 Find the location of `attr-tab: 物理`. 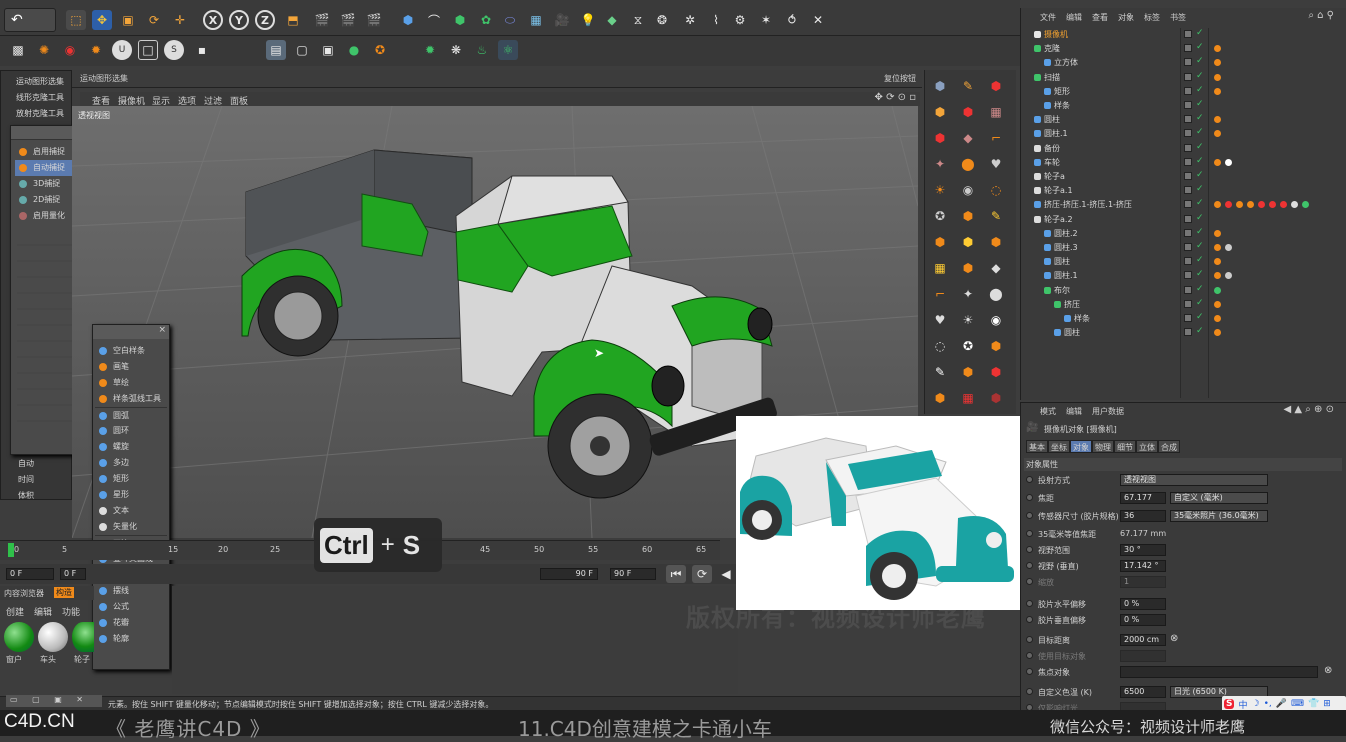

attr-tab: 物理 is located at coordinates (1103, 446).